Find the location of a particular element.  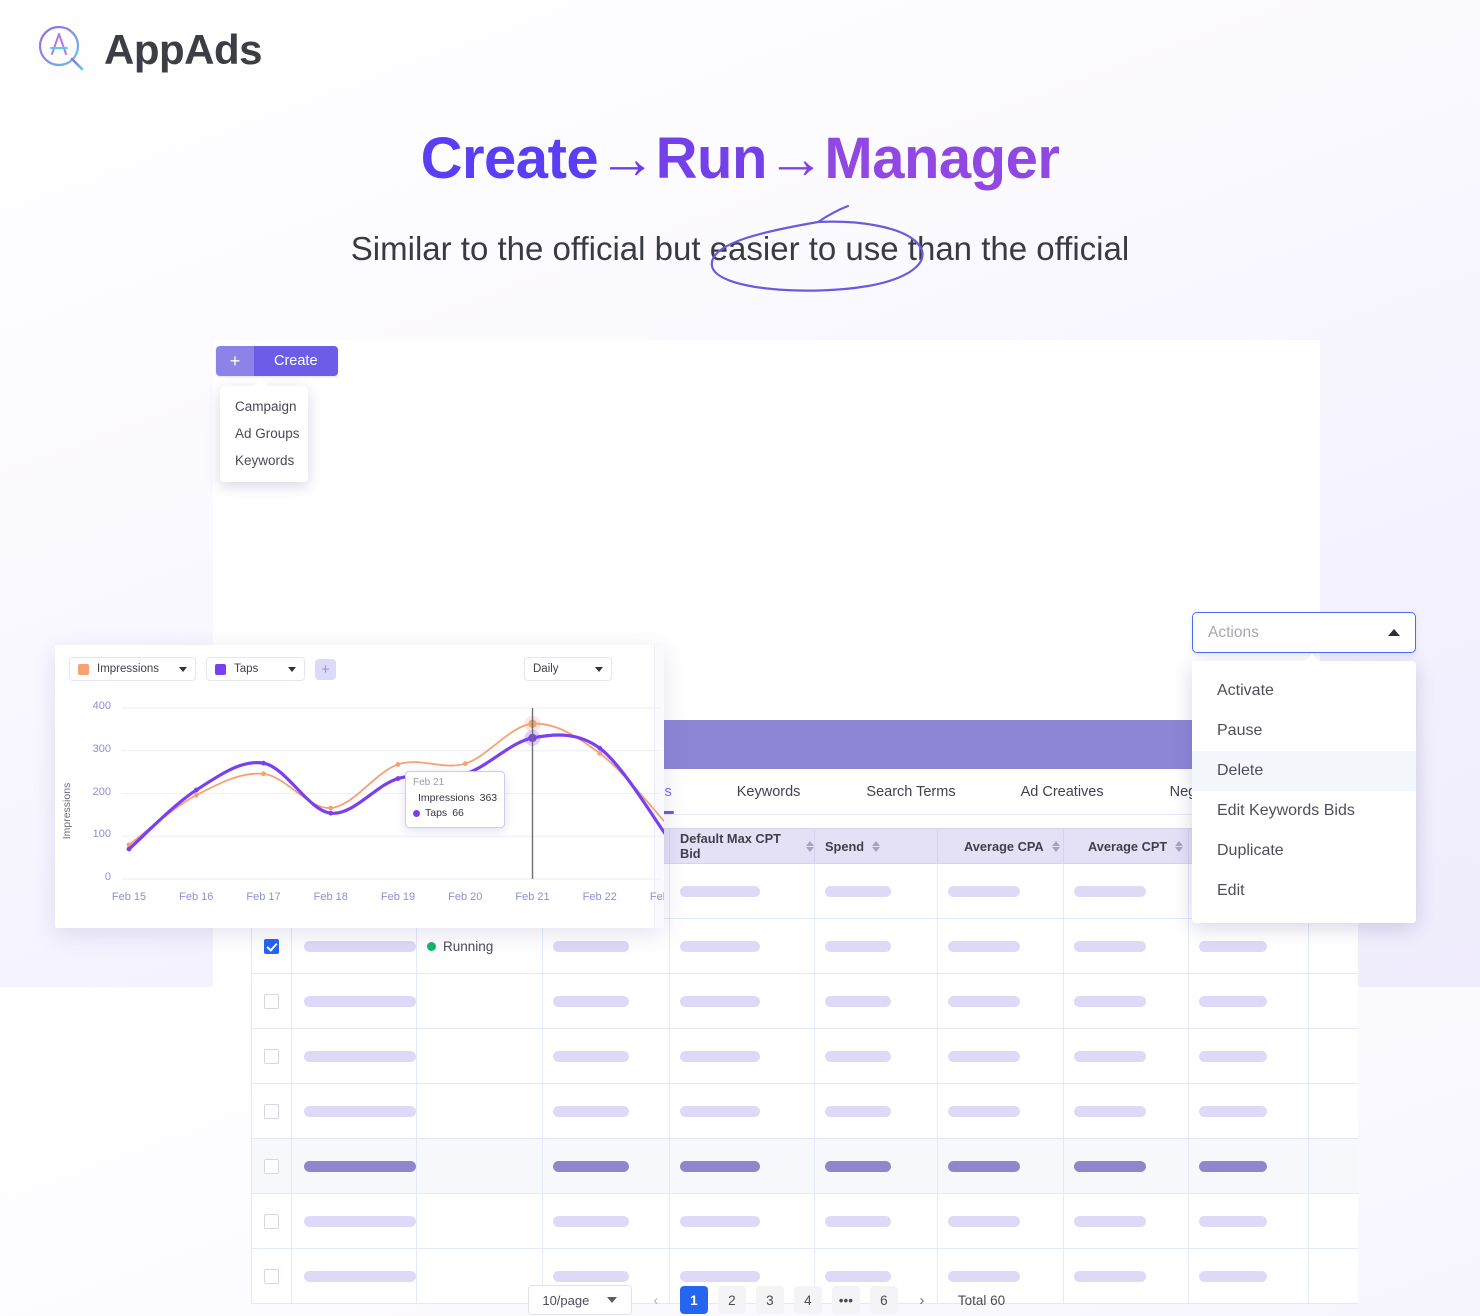

x-axis-tick: Feb 22 is located at coordinates (599, 897).